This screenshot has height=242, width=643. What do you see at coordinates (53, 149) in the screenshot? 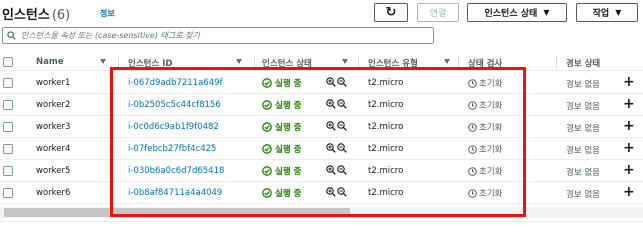
I see `instance-name: worker4` at bounding box center [53, 149].